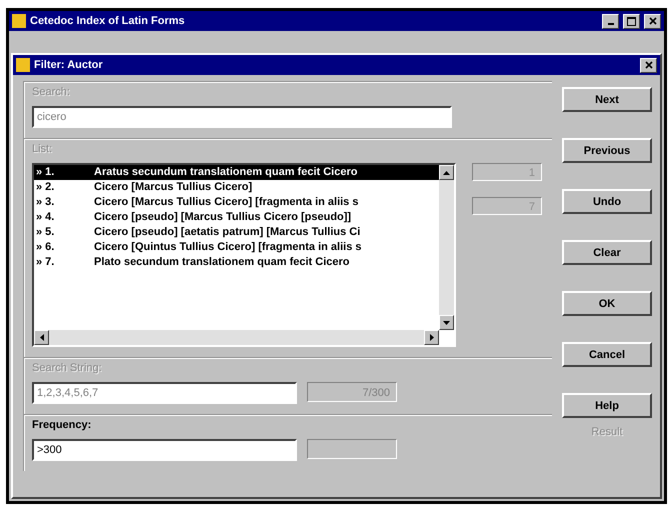 The width and height of the screenshot is (671, 508). I want to click on list-item: » 7. Plato secundum translationem quam fecit Cicero, so click(236, 262).